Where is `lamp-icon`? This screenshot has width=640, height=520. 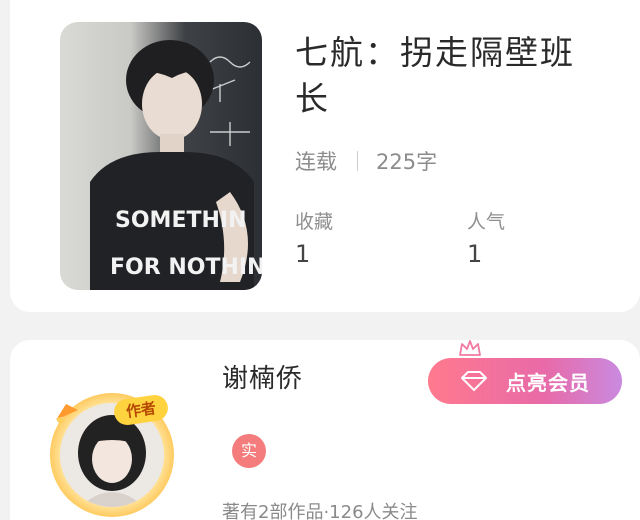 lamp-icon is located at coordinates (67, 413).